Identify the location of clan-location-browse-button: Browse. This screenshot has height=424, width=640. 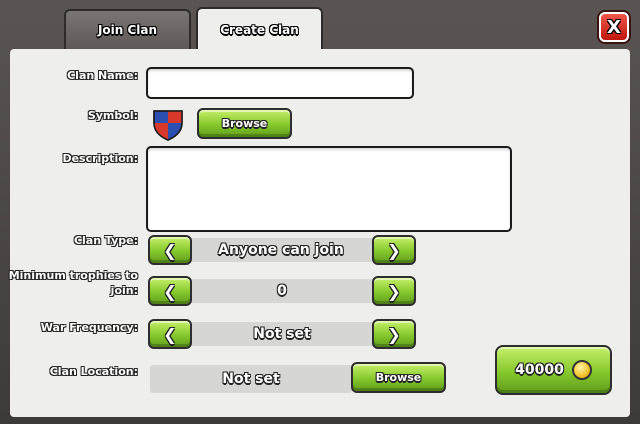
(398, 377).